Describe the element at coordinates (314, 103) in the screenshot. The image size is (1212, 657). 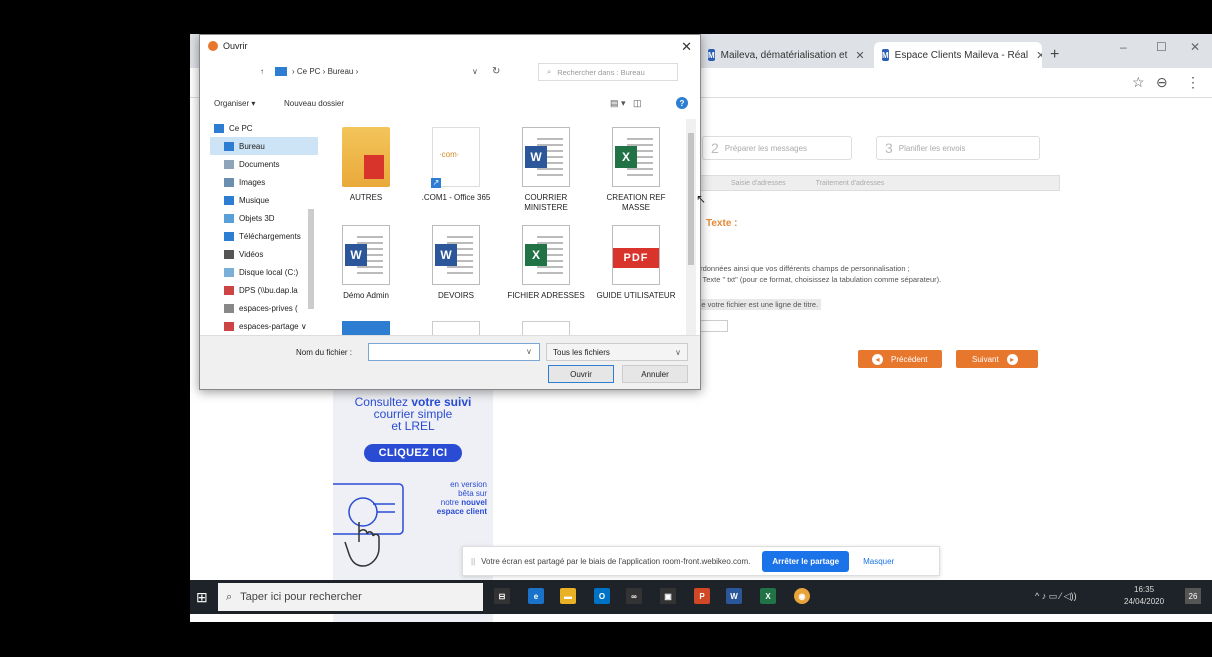
I see `new-folder-button: Nouveau dossier` at that location.